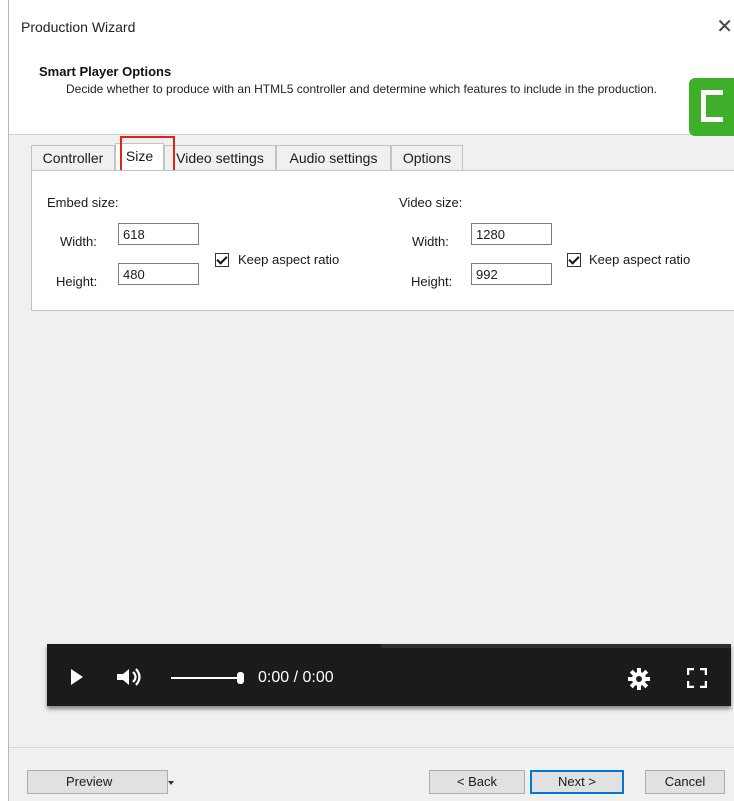 The image size is (734, 801). Describe the element at coordinates (171, 783) in the screenshot. I see `chevron-down-icon` at that location.